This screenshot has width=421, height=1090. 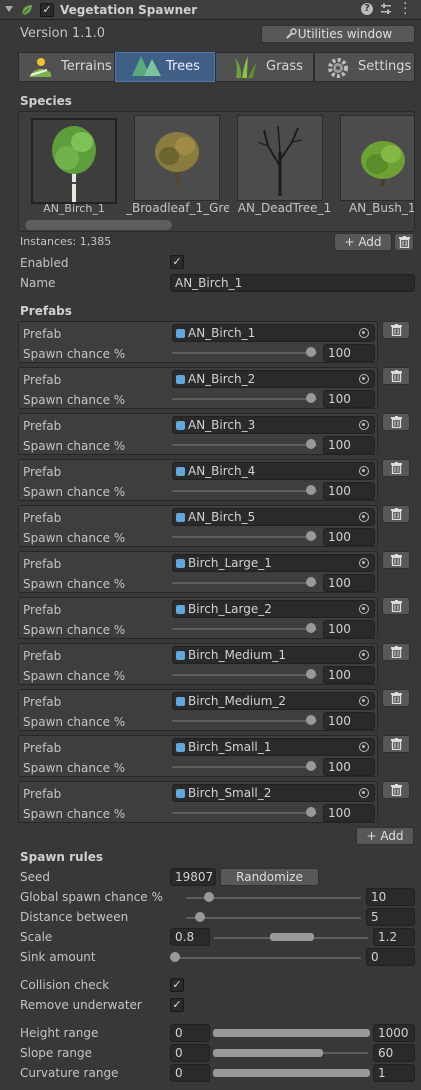 What do you see at coordinates (66, 67) in the screenshot?
I see `tab-terrains: Terrains` at bounding box center [66, 67].